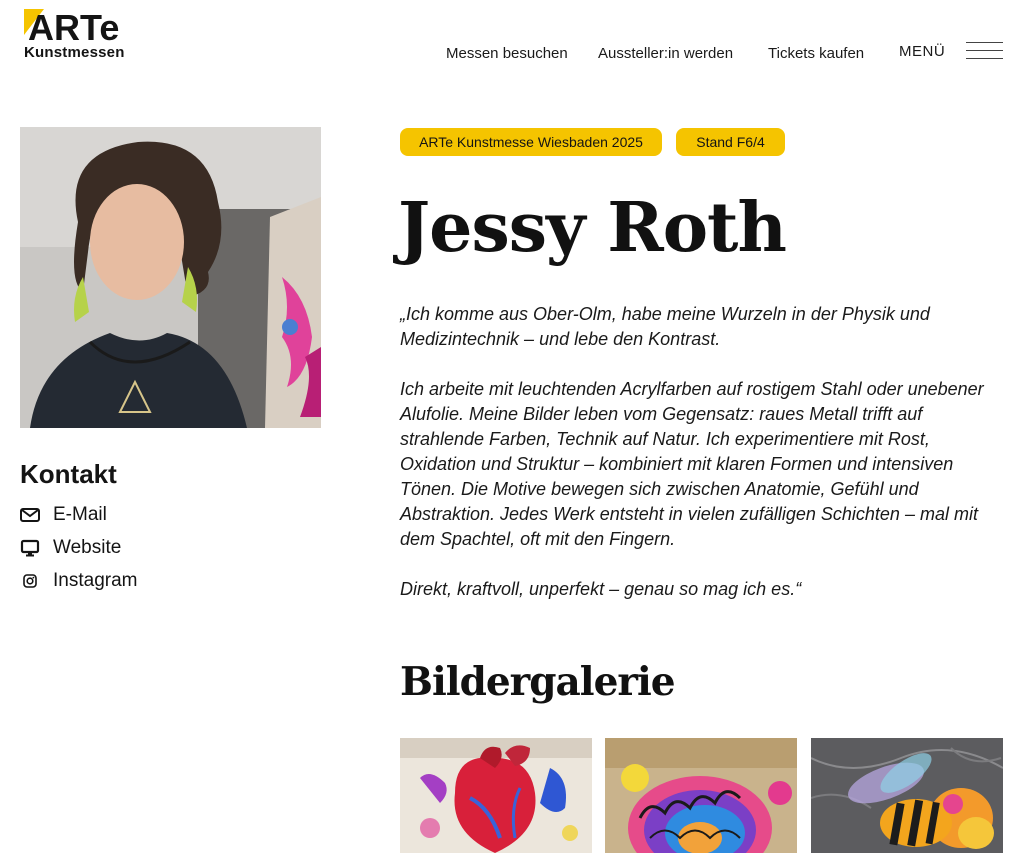 This screenshot has height=853, width=1023. Describe the element at coordinates (665, 53) in the screenshot. I see `nav-aussteller-werden: Aussteller:in werden` at that location.